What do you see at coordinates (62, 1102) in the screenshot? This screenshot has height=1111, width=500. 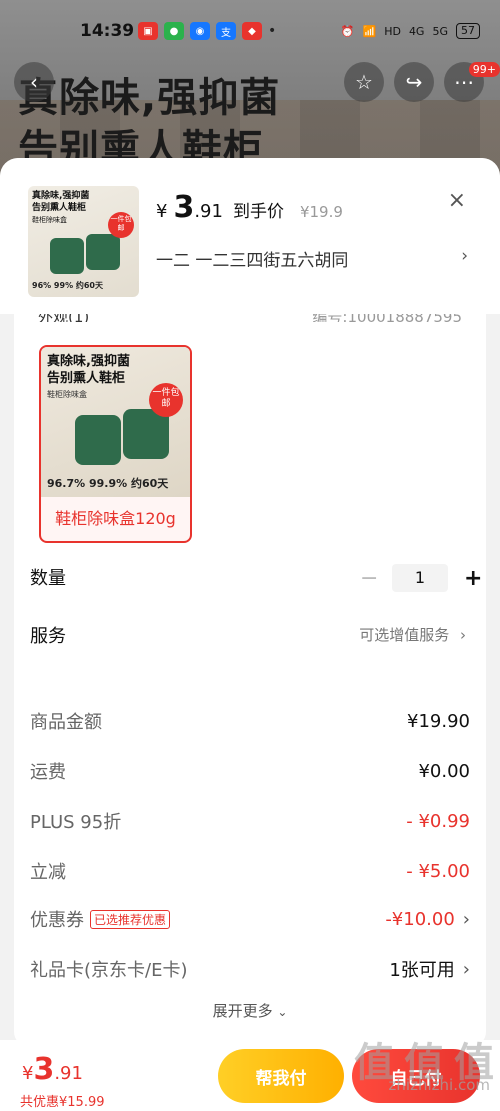 I see `total-discount: 共优惠¥15.99` at bounding box center [62, 1102].